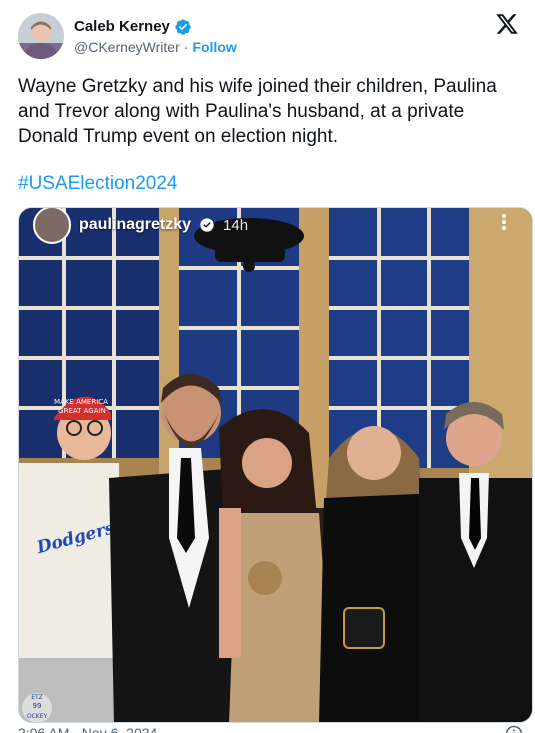  Describe the element at coordinates (52, 226) in the screenshot. I see `story-avatar` at that location.